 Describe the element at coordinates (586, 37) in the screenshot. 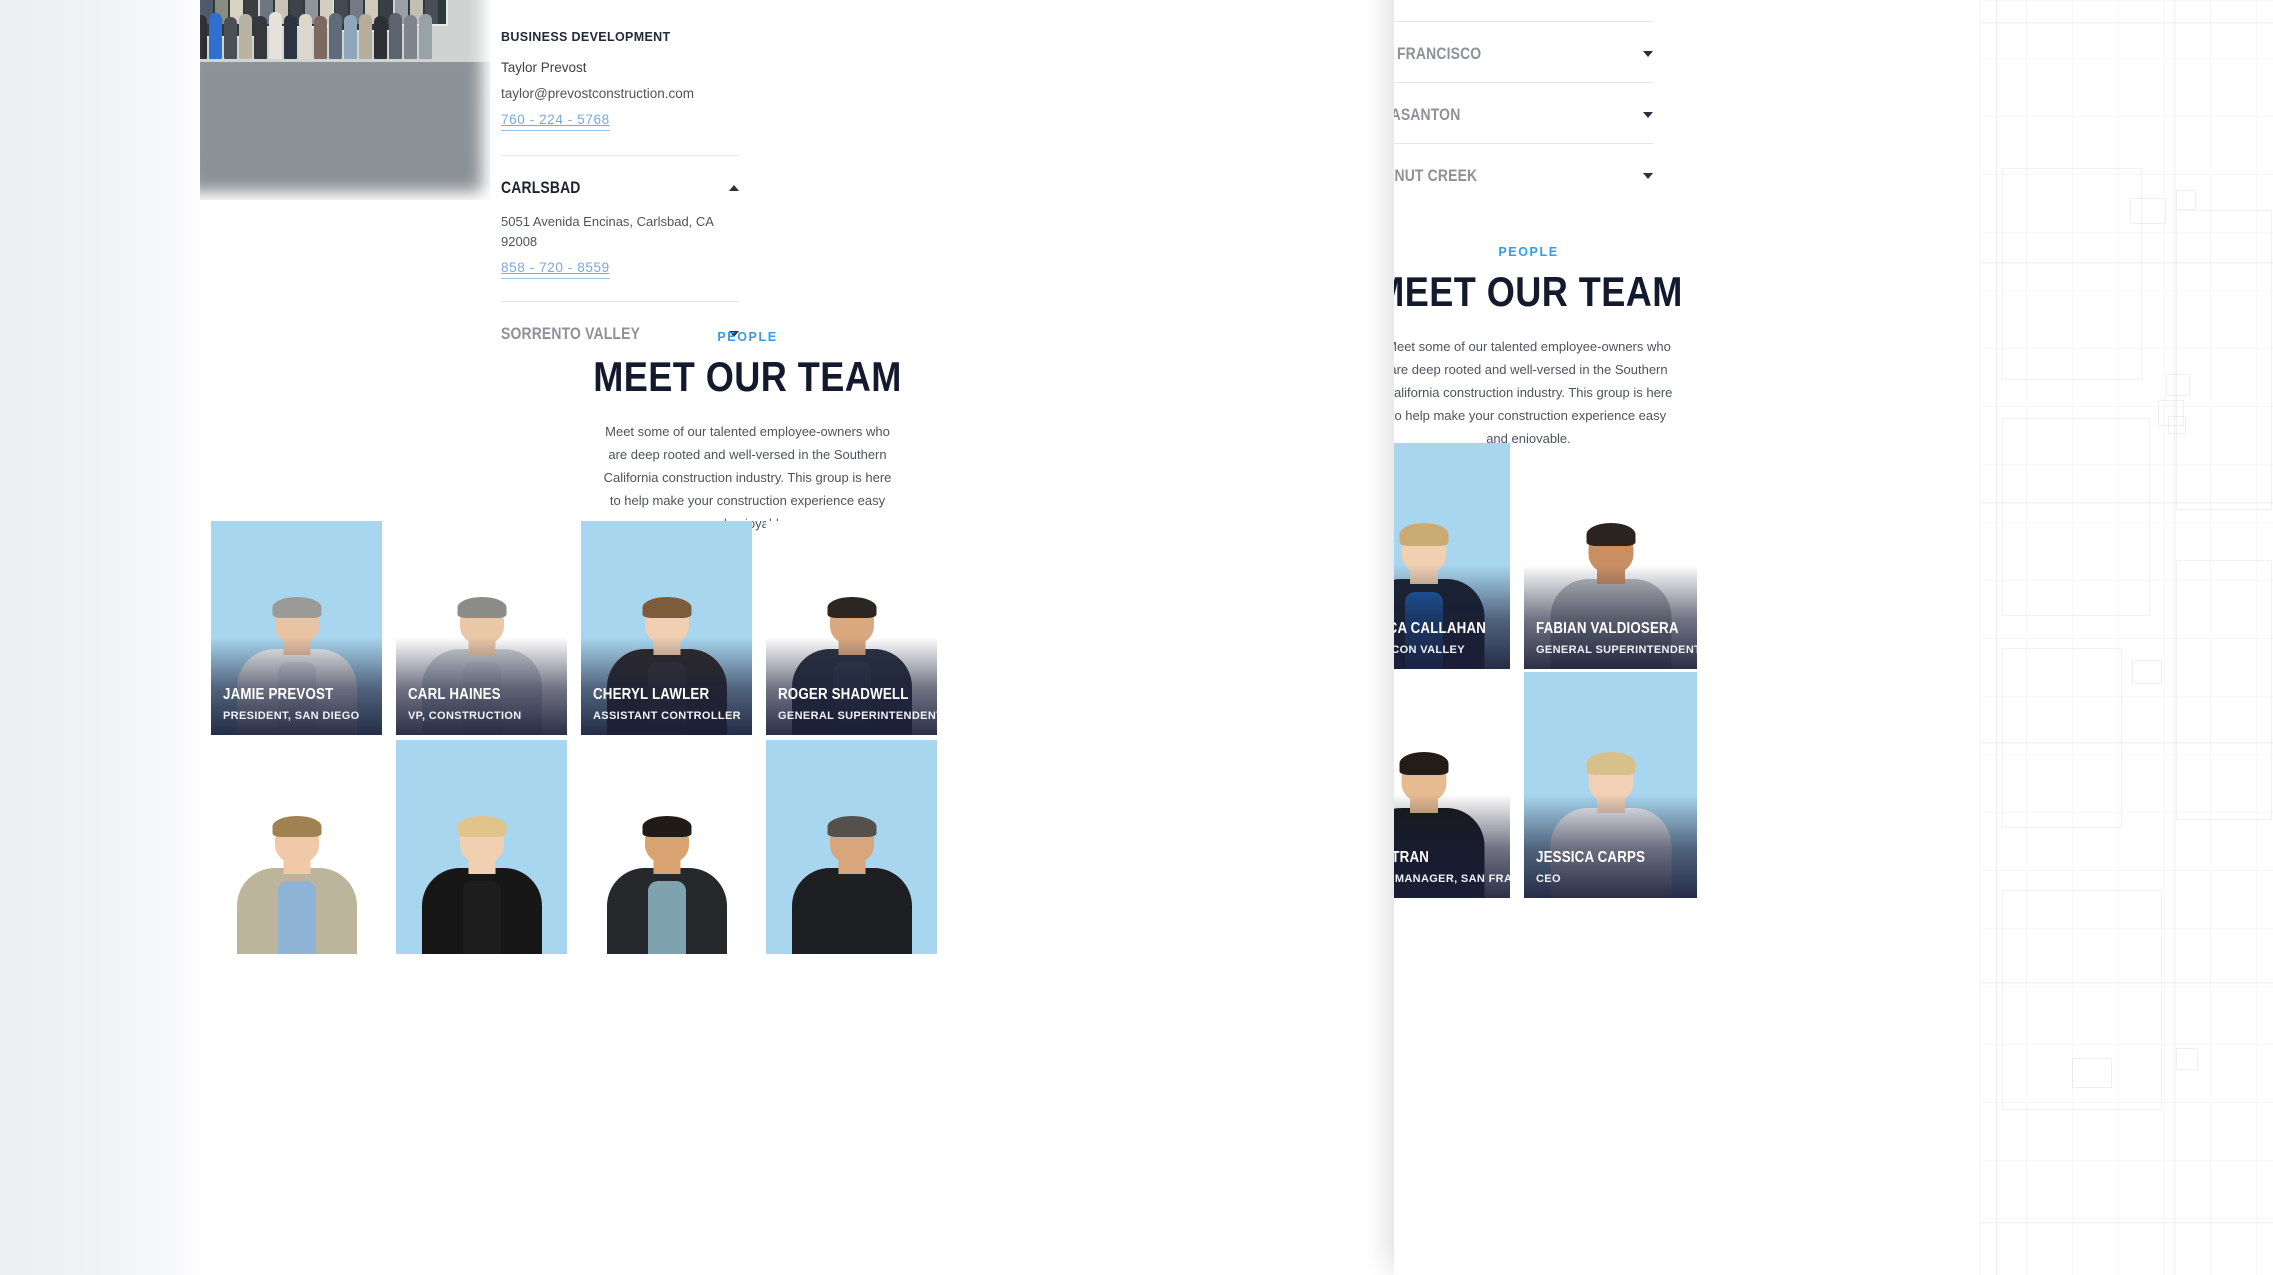

I see `business-development-label: BUSINESS DEVELOPMENT` at that location.